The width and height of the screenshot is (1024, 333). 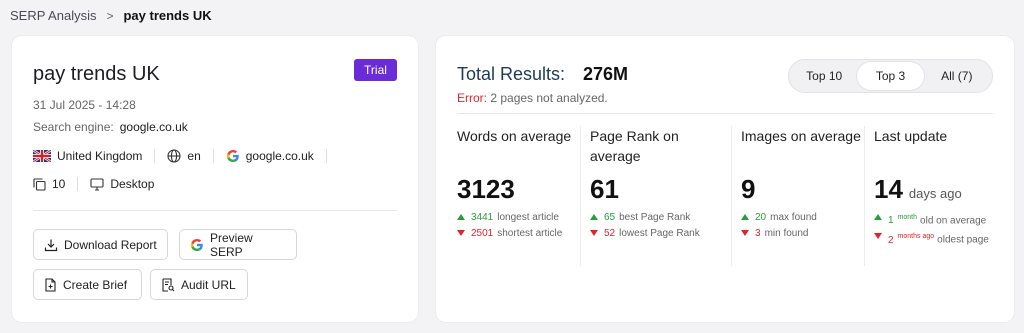 I want to click on stat-up-text: max found, so click(x=793, y=217).